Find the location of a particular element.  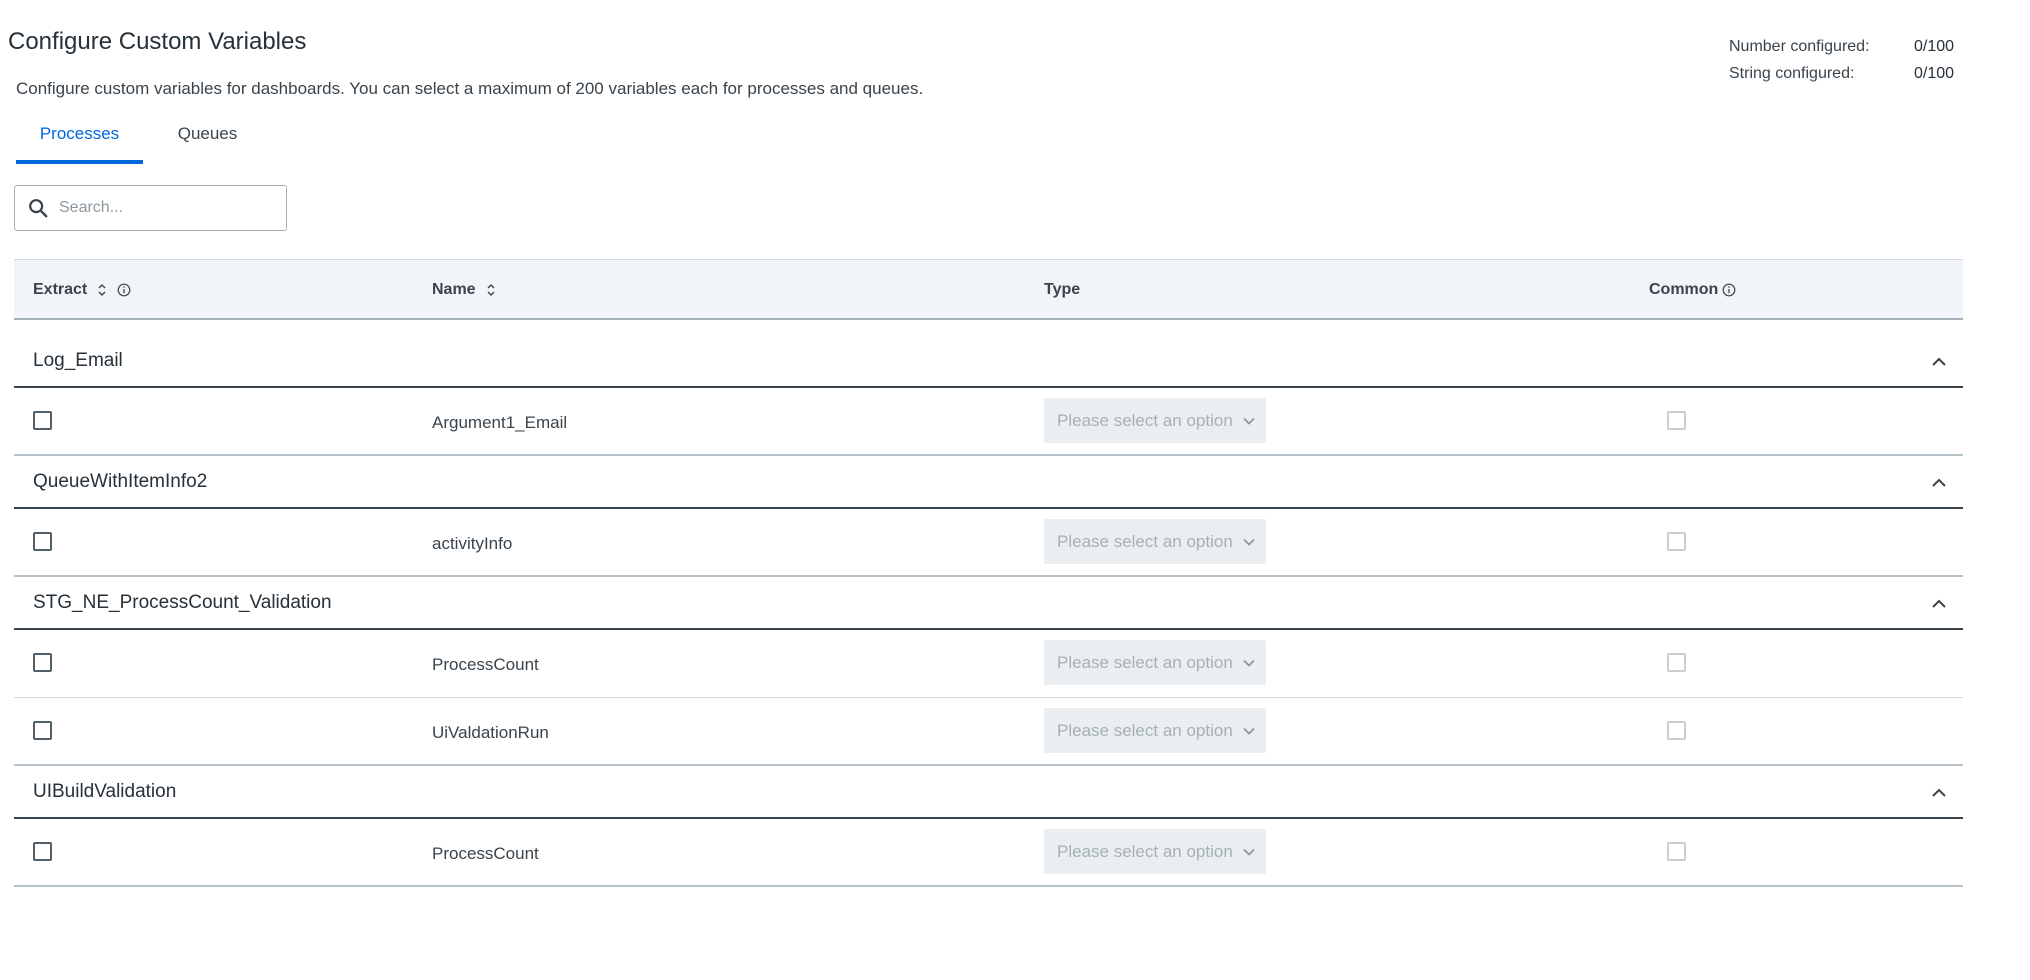

string-configured-row: String configured: 0/100 is located at coordinates (1859, 78).